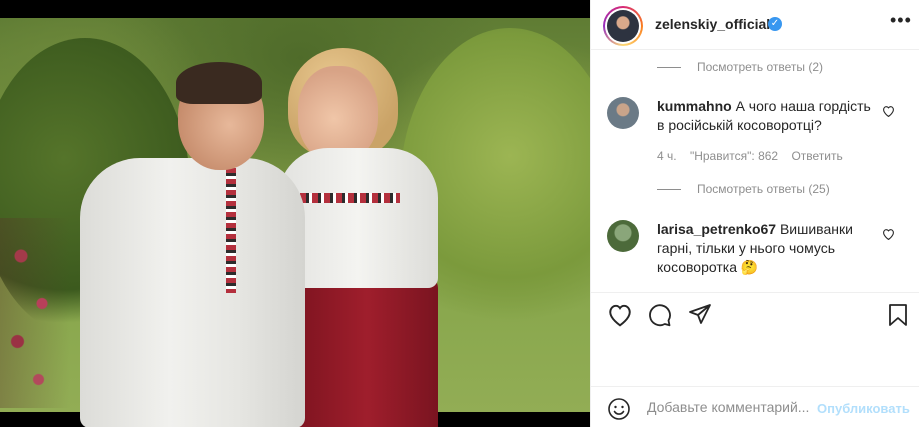 The width and height of the screenshot is (919, 427). I want to click on comment-username: kummahno, so click(694, 106).